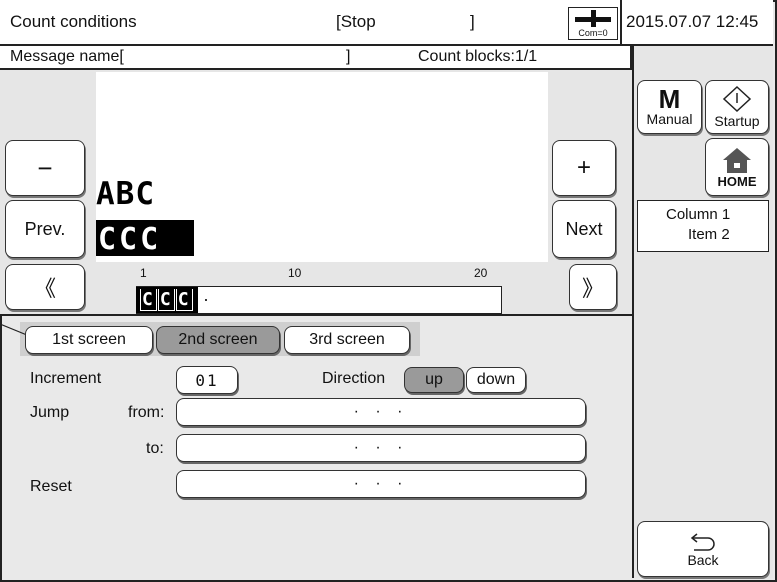 Image resolution: width=777 pixels, height=582 pixels. I want to click on jump-to-field: · · ·, so click(381, 448).